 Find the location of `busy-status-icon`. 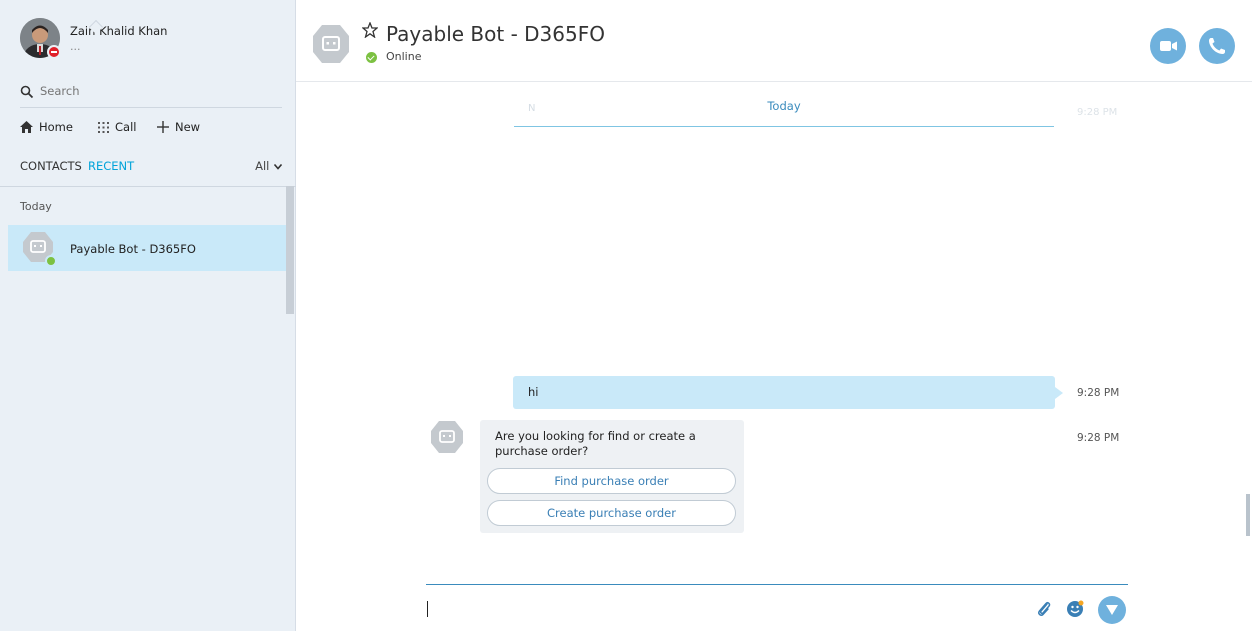

busy-status-icon is located at coordinates (54, 52).